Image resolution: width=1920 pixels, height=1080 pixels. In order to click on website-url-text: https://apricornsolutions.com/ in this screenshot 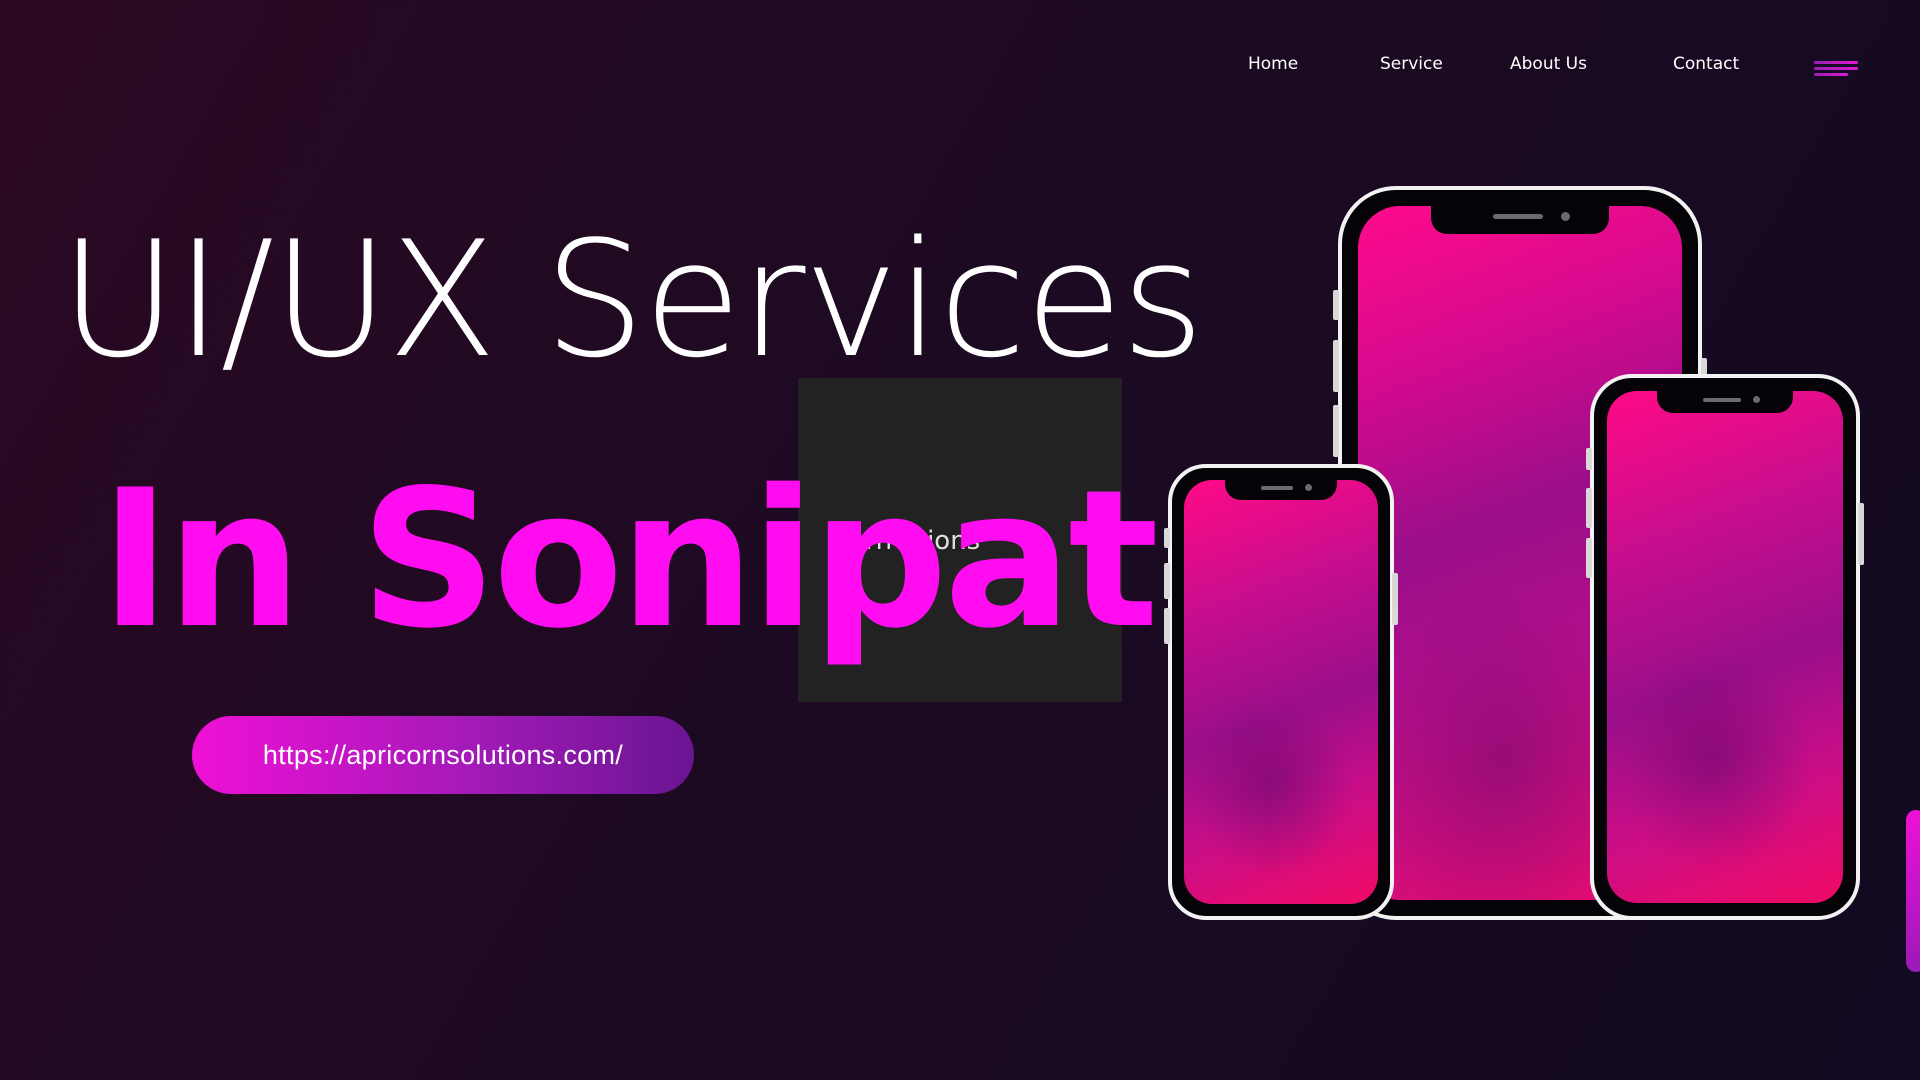, I will do `click(443, 754)`.